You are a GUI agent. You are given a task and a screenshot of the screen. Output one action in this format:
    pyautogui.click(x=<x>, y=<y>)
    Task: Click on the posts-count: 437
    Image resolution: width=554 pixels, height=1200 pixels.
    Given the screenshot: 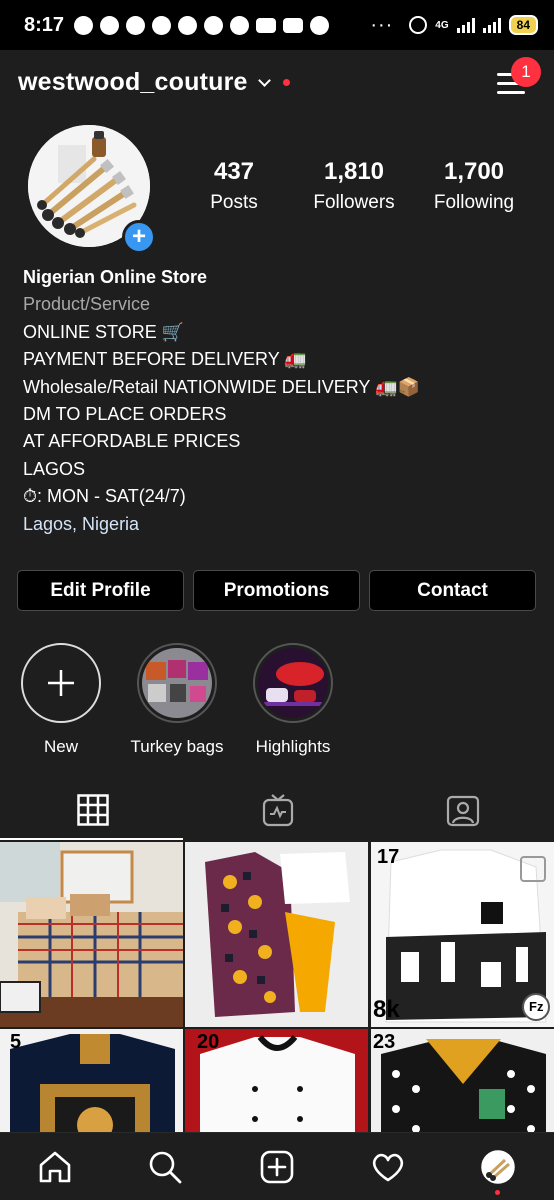 What is the action you would take?
    pyautogui.click(x=234, y=171)
    